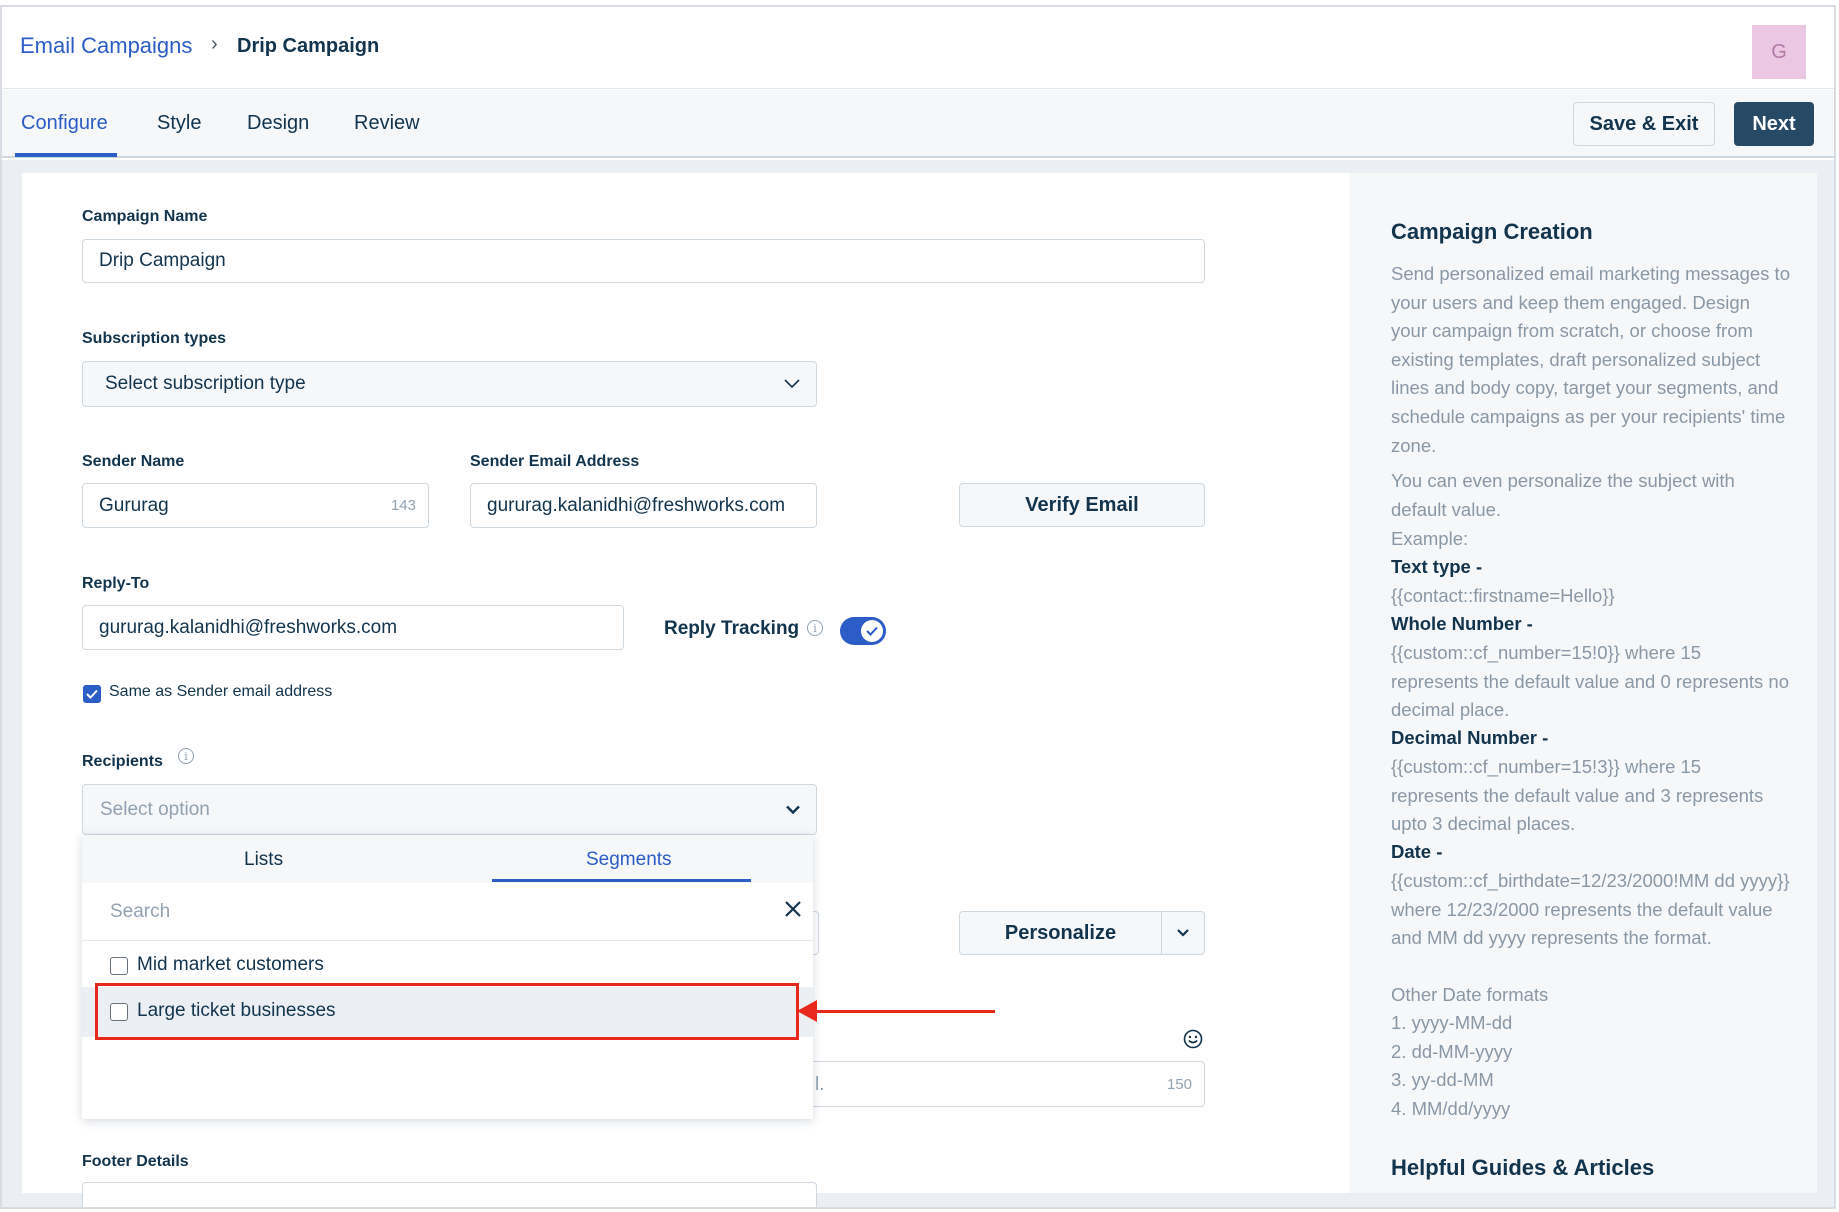 Image resolution: width=1839 pixels, height=1212 pixels. What do you see at coordinates (1503, 595) in the screenshot?
I see `help-text-type-example: {{contact::firstname=Hello}}` at bounding box center [1503, 595].